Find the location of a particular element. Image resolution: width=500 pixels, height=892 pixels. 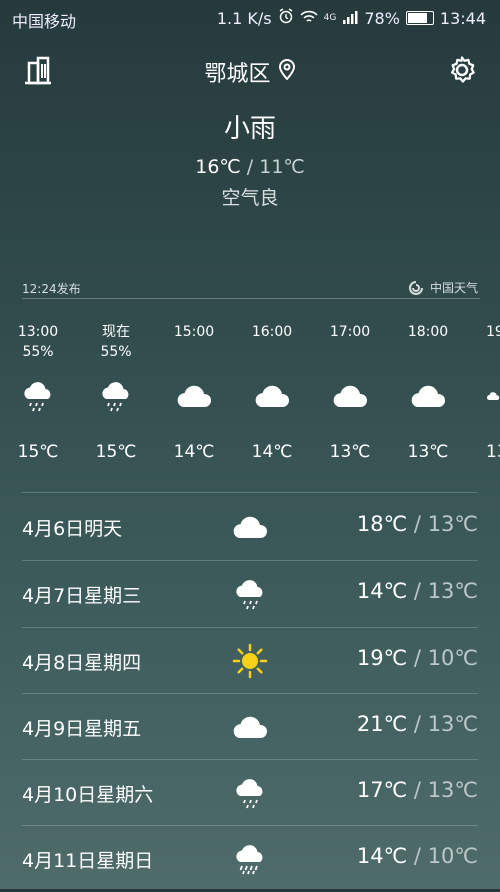

day-temp-range: 14℃ / 13℃ is located at coordinates (417, 591).